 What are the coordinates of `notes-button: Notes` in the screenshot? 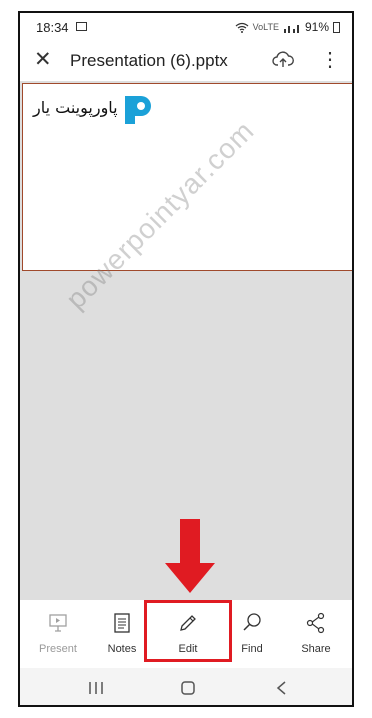 It's located at (122, 634).